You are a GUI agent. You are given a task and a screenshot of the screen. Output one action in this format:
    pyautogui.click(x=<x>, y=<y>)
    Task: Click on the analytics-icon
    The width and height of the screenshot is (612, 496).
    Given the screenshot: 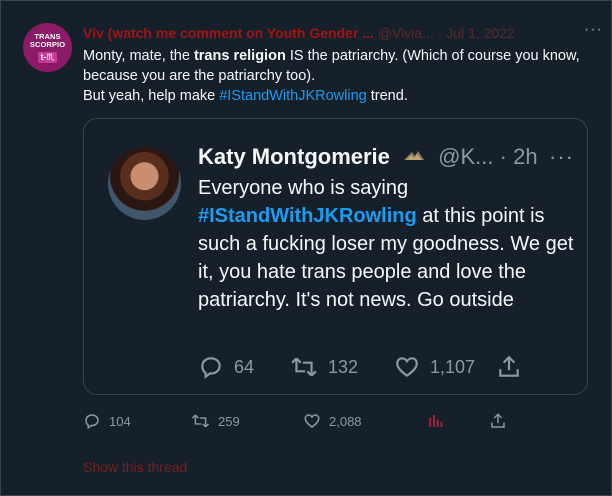 What is the action you would take?
    pyautogui.click(x=436, y=421)
    